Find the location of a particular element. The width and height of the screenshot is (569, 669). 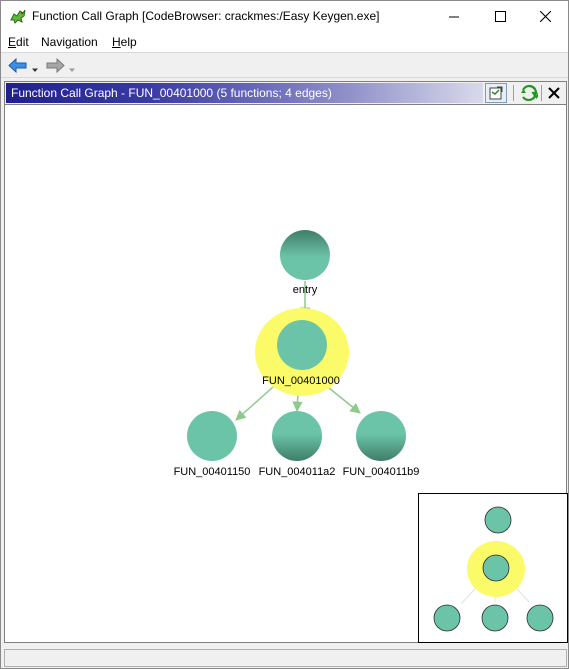

refresh-button is located at coordinates (529, 93).